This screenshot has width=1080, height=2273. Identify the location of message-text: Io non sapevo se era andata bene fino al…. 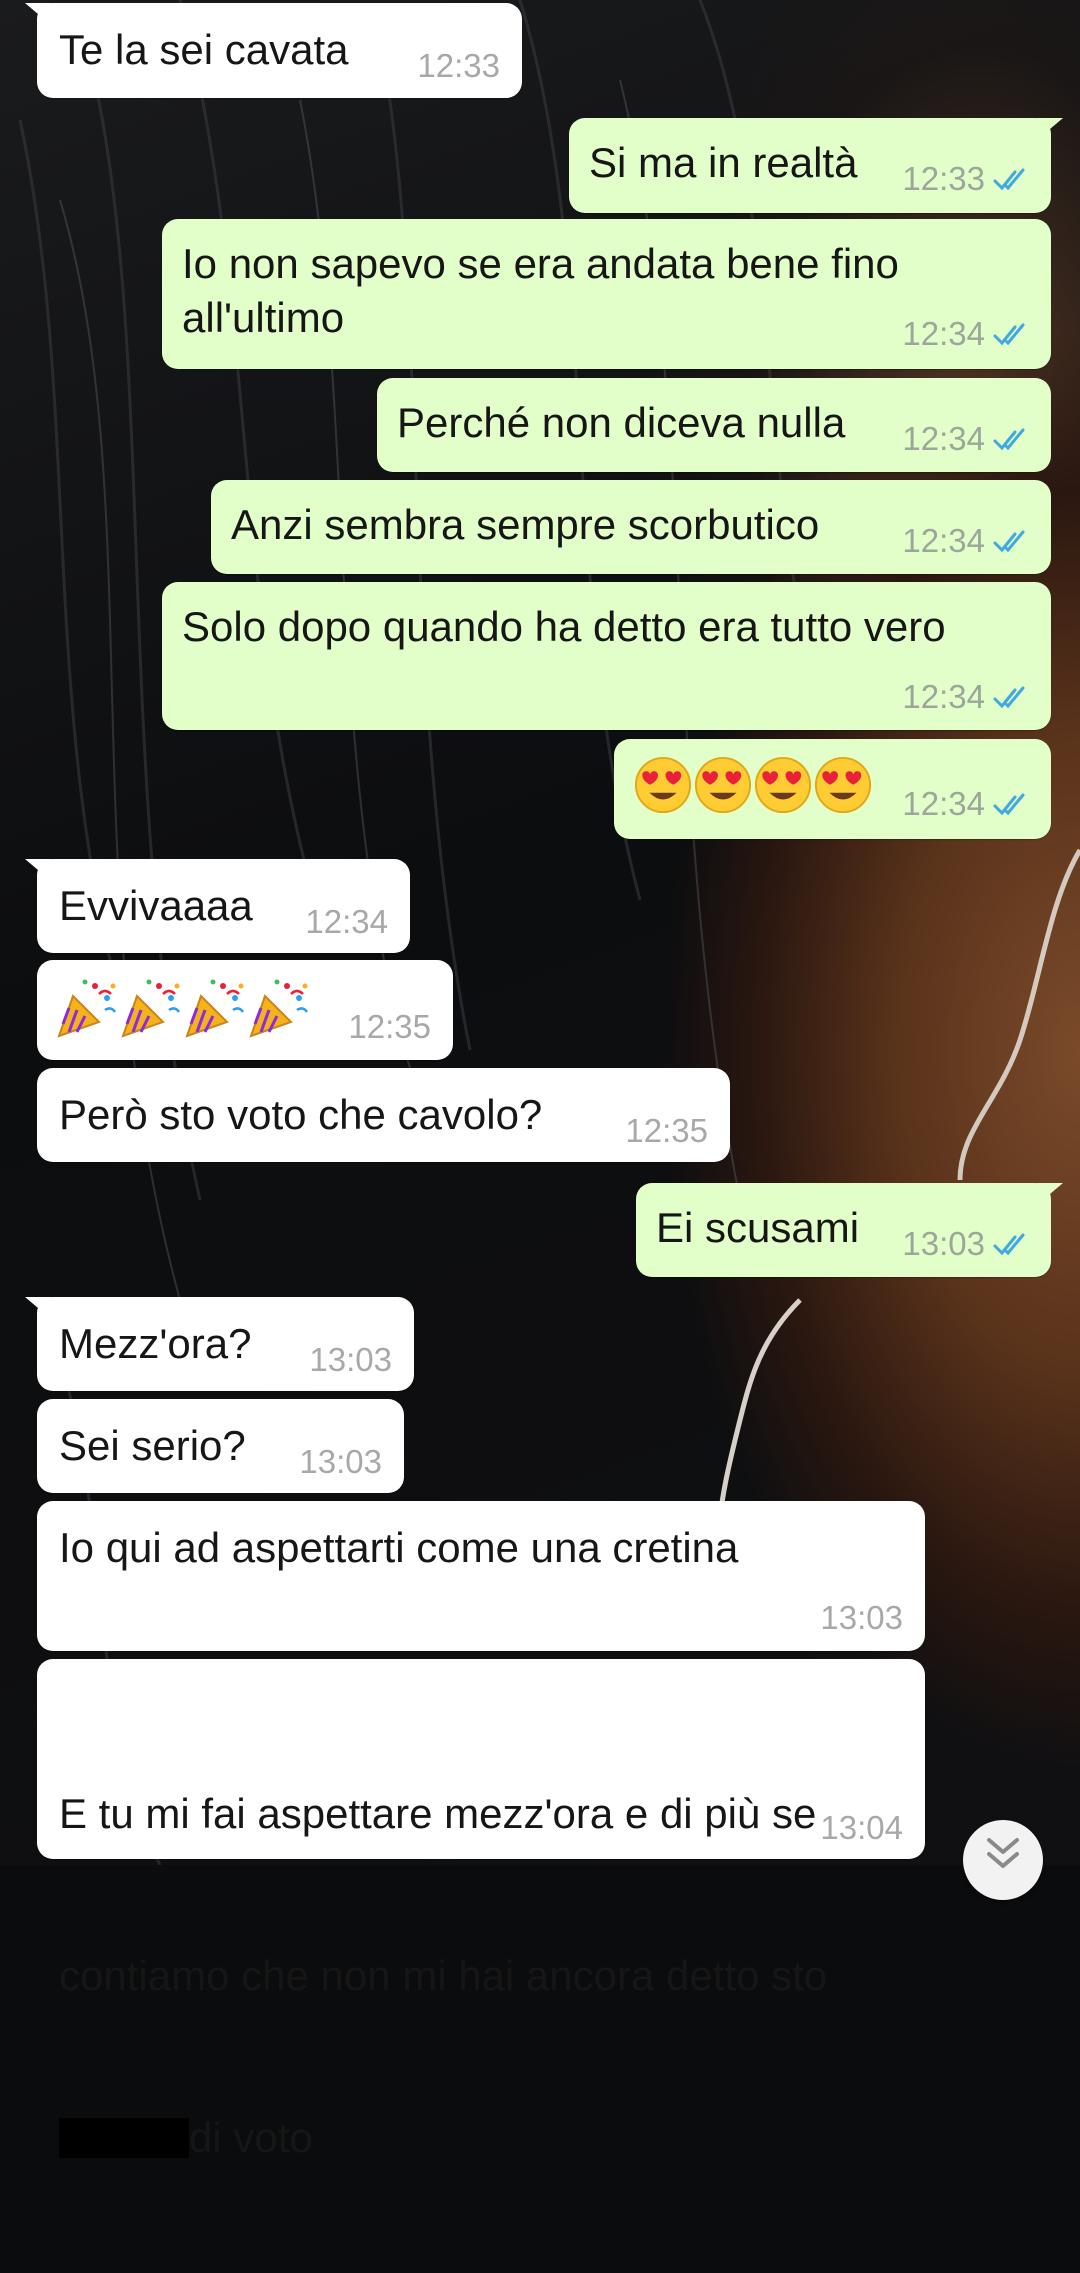
(546, 290).